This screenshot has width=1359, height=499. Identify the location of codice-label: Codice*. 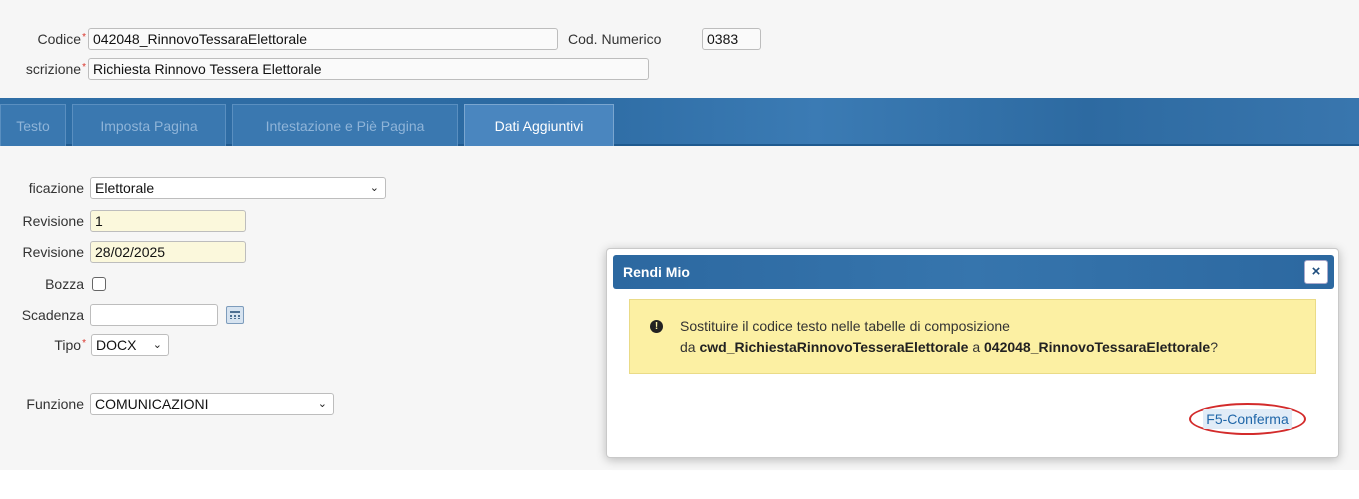
(62, 39).